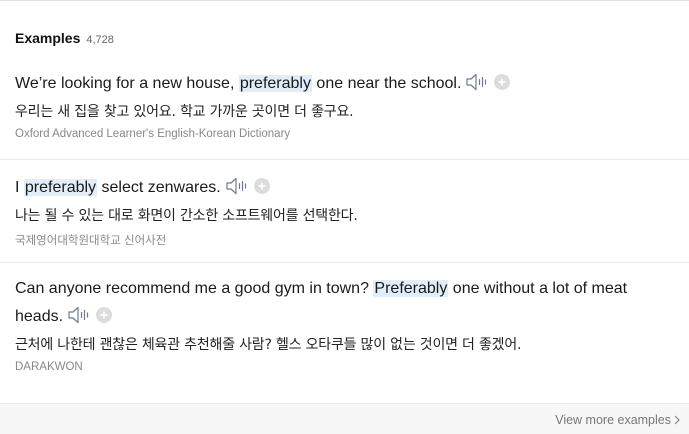  What do you see at coordinates (677, 420) in the screenshot?
I see `chevron-right-icon` at bounding box center [677, 420].